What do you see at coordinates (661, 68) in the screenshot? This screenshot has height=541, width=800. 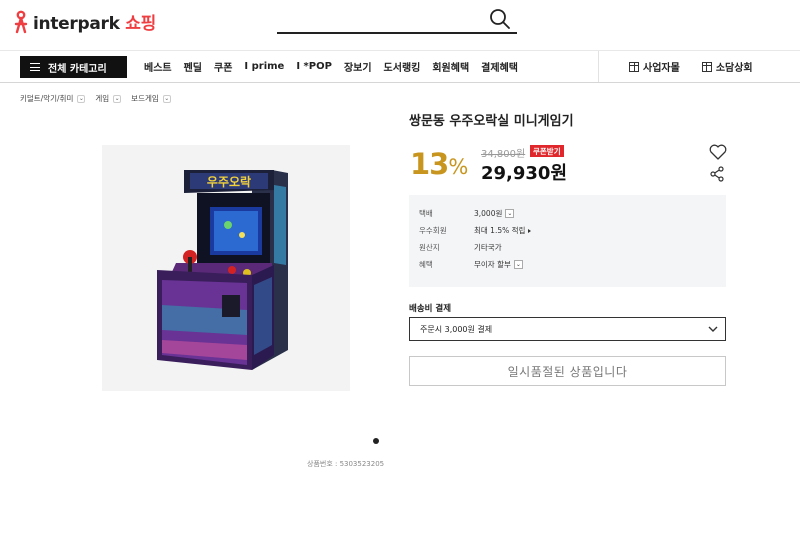 I see `business-mall-label: 사업자몰` at bounding box center [661, 68].